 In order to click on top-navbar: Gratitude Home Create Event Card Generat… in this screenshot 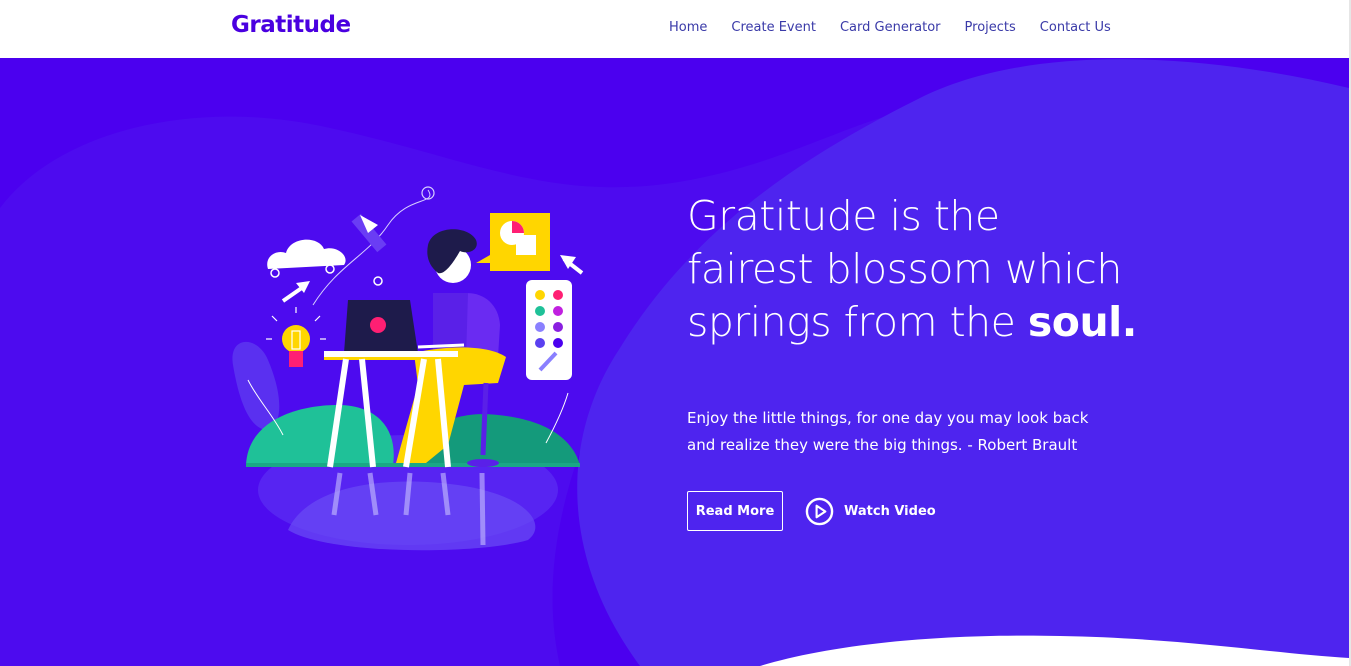, I will do `click(675, 29)`.